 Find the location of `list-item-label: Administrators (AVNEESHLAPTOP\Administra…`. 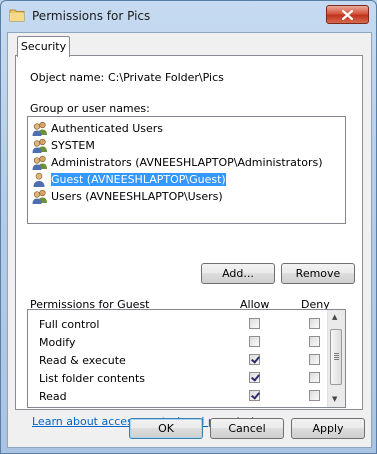

list-item-label: Administrators (AVNEESHLAPTOP\Administra… is located at coordinates (187, 162).